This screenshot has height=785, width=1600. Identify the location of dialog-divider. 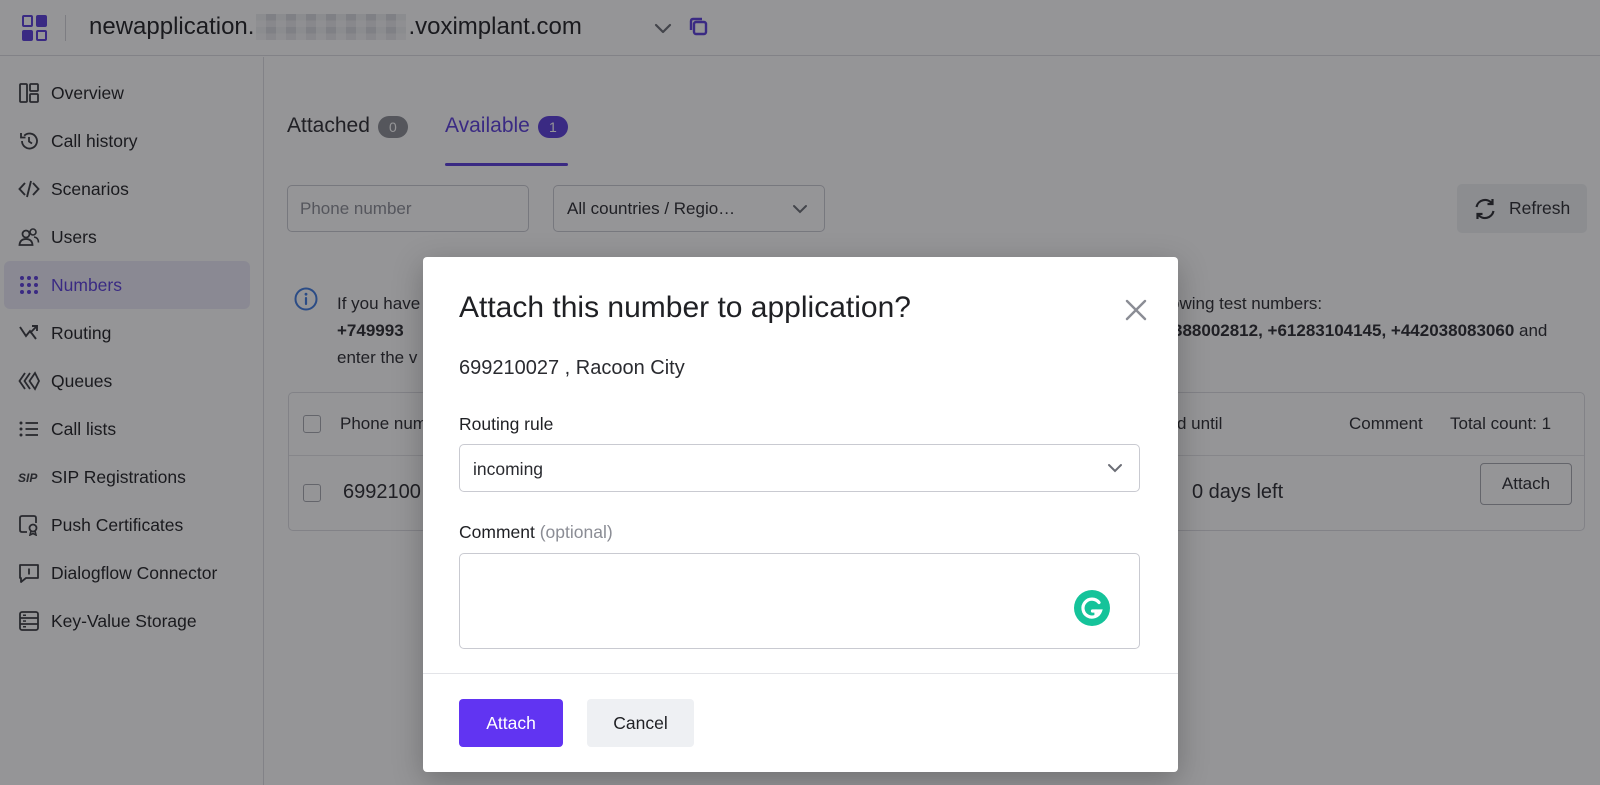
(800, 673).